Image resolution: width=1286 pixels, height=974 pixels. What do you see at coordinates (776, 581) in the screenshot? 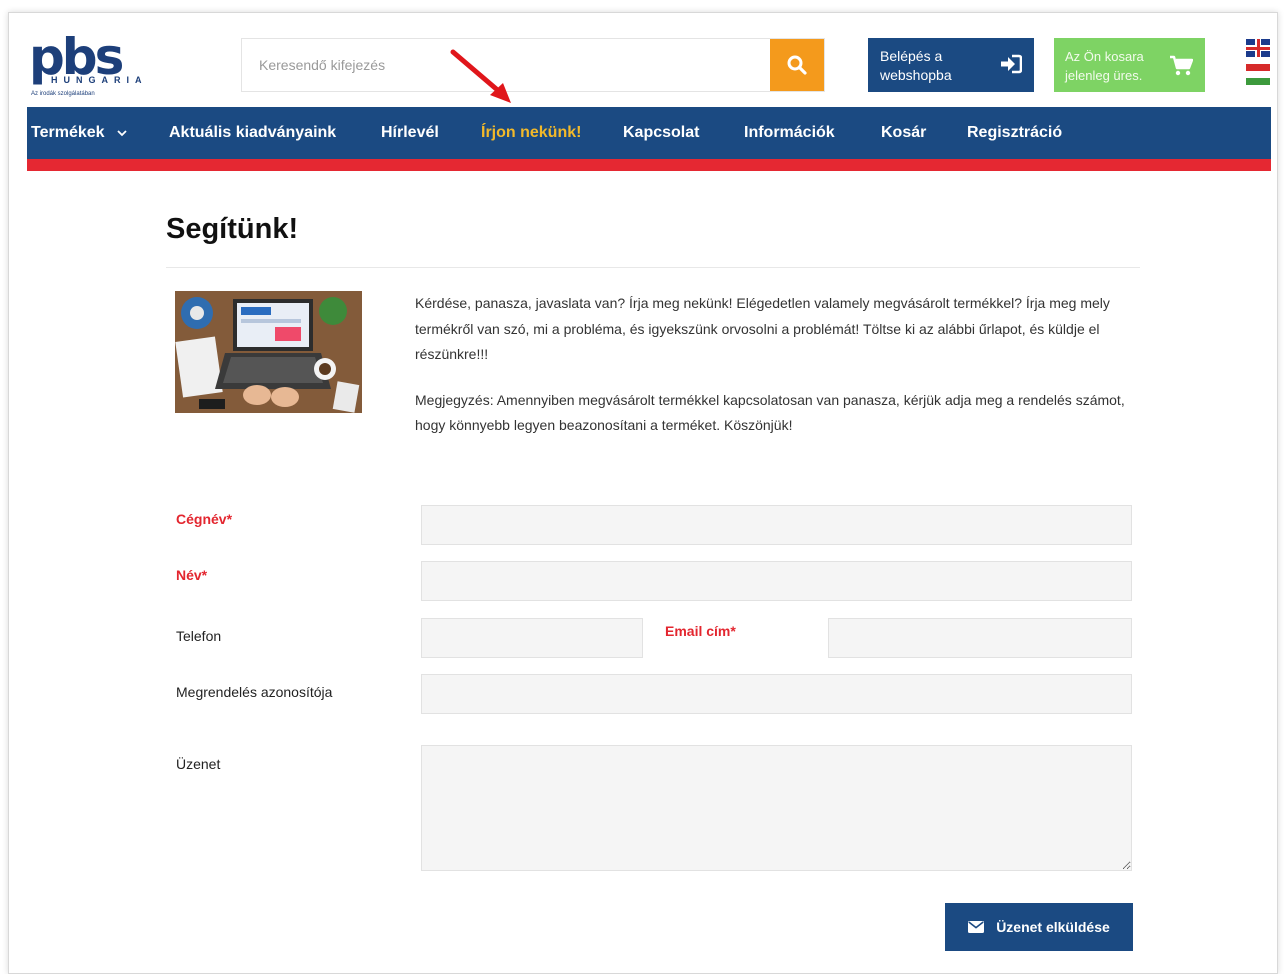
I see `name-field` at bounding box center [776, 581].